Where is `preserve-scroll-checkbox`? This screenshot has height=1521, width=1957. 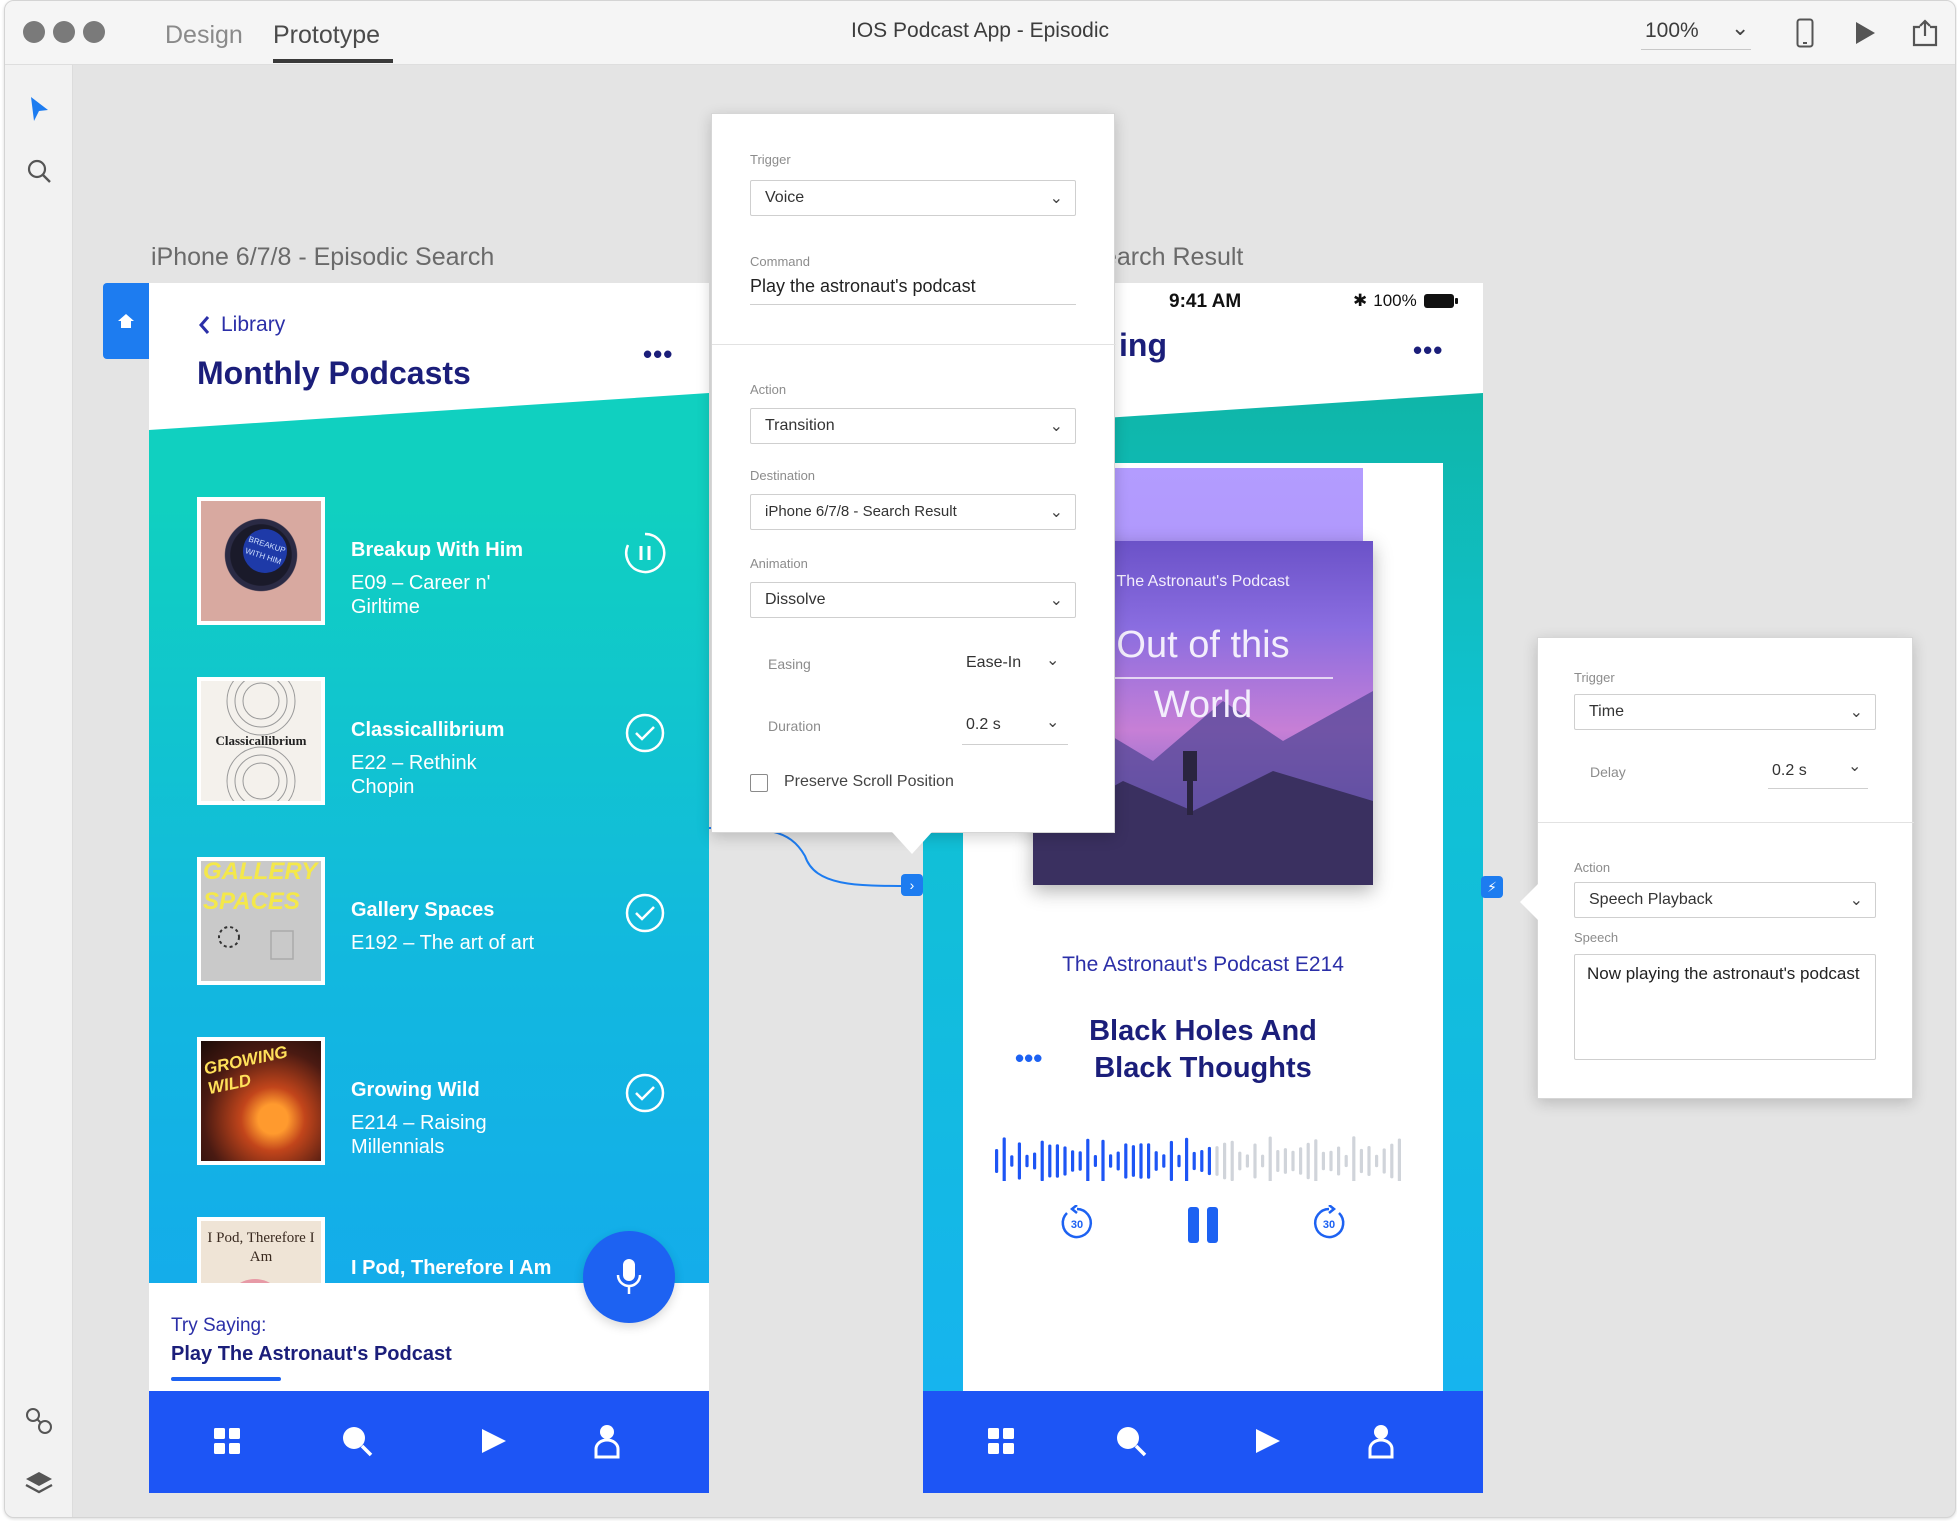
preserve-scroll-checkbox is located at coordinates (759, 783).